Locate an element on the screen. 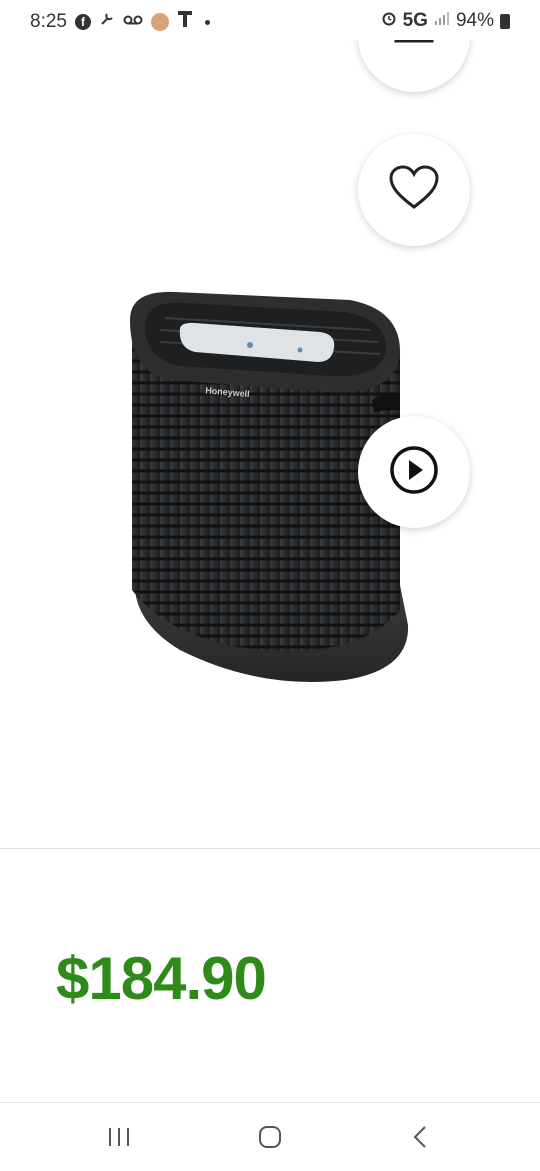 The height and width of the screenshot is (1171, 540). dot-icon is located at coordinates (207, 22).